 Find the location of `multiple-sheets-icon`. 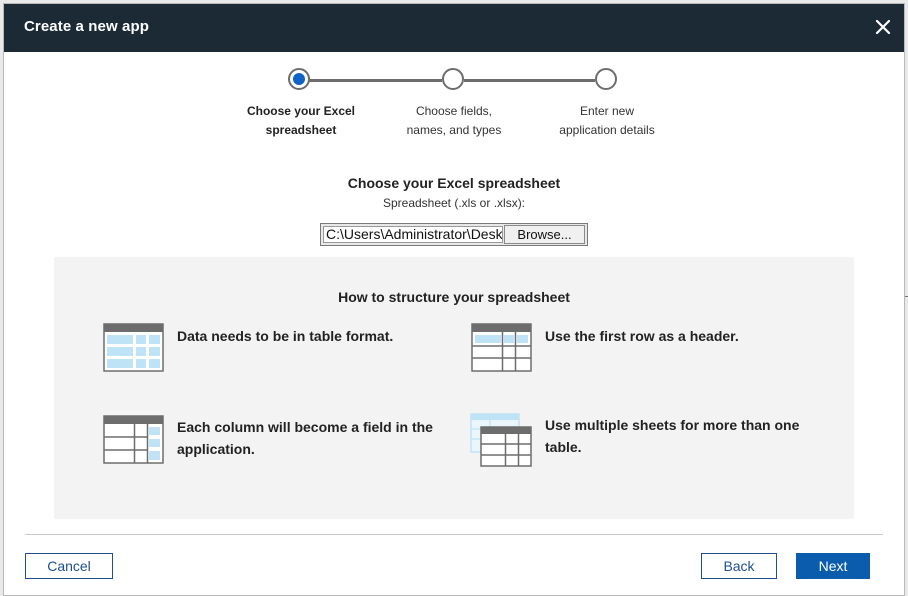

multiple-sheets-icon is located at coordinates (501, 440).